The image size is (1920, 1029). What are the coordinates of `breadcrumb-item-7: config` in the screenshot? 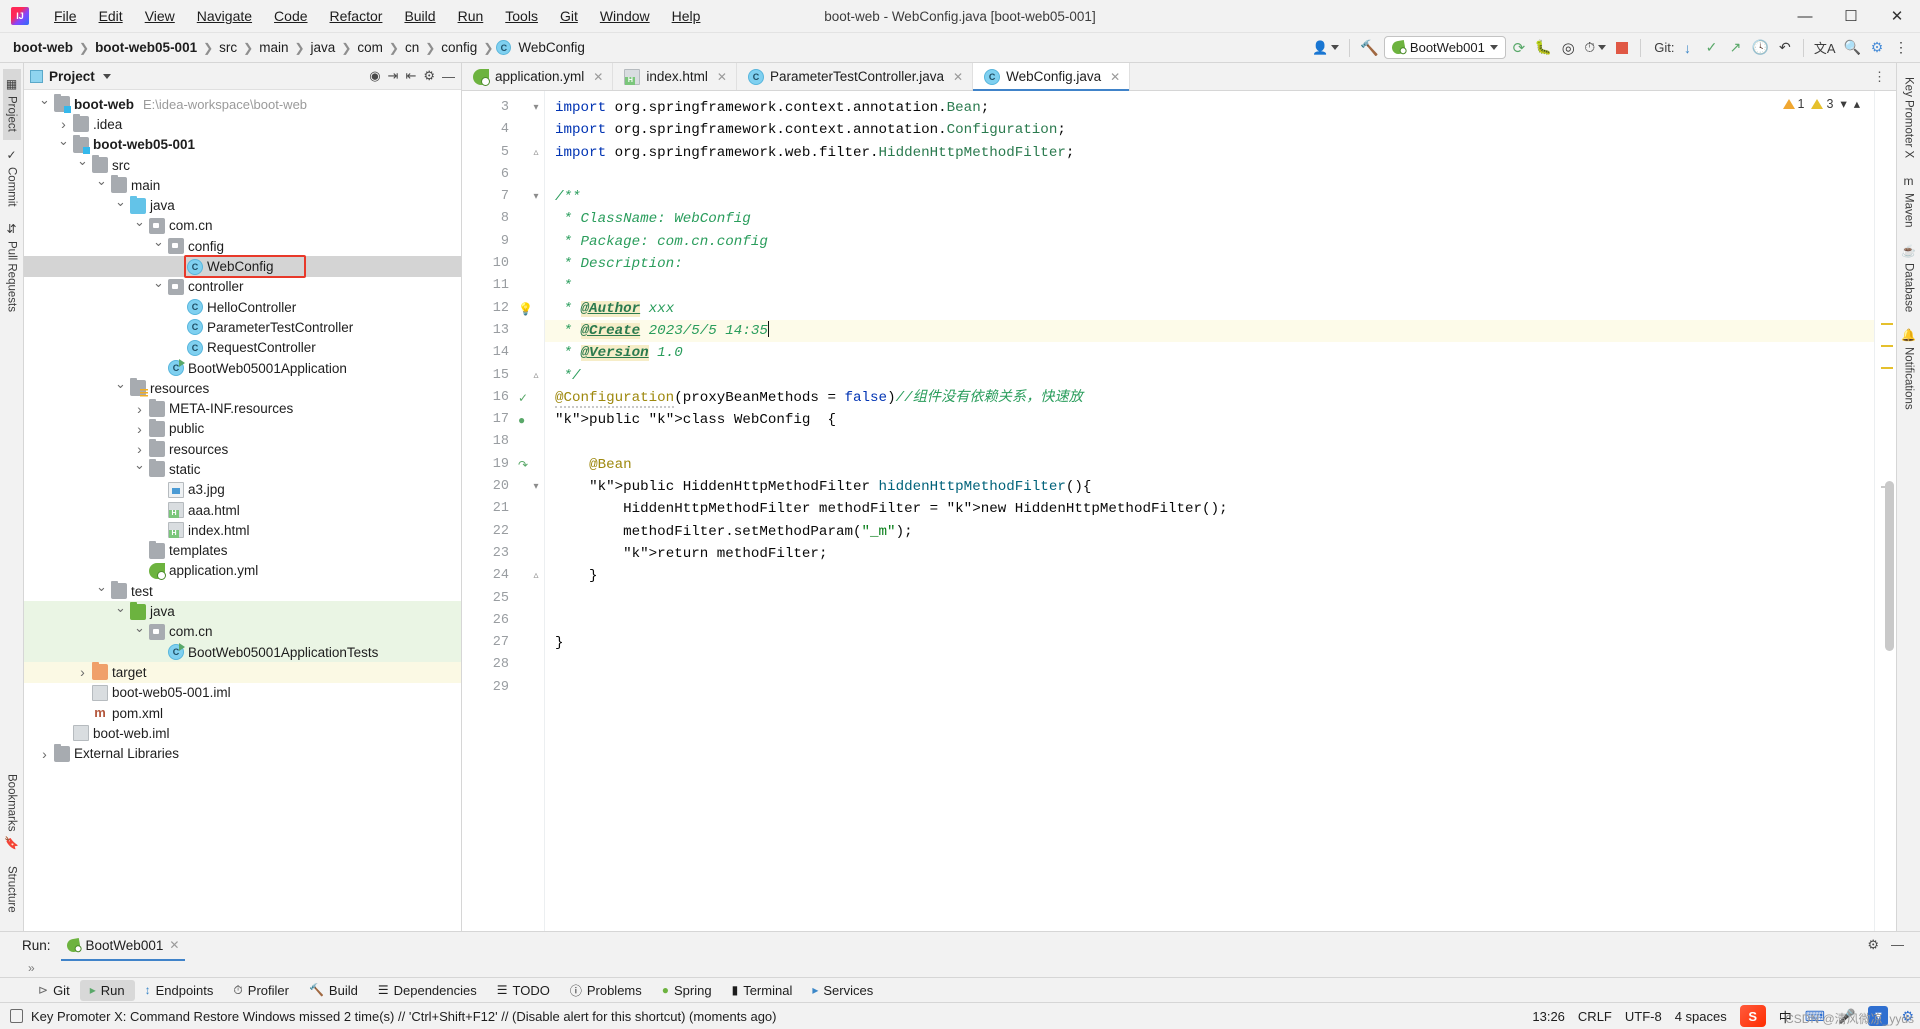 It's located at (459, 47).